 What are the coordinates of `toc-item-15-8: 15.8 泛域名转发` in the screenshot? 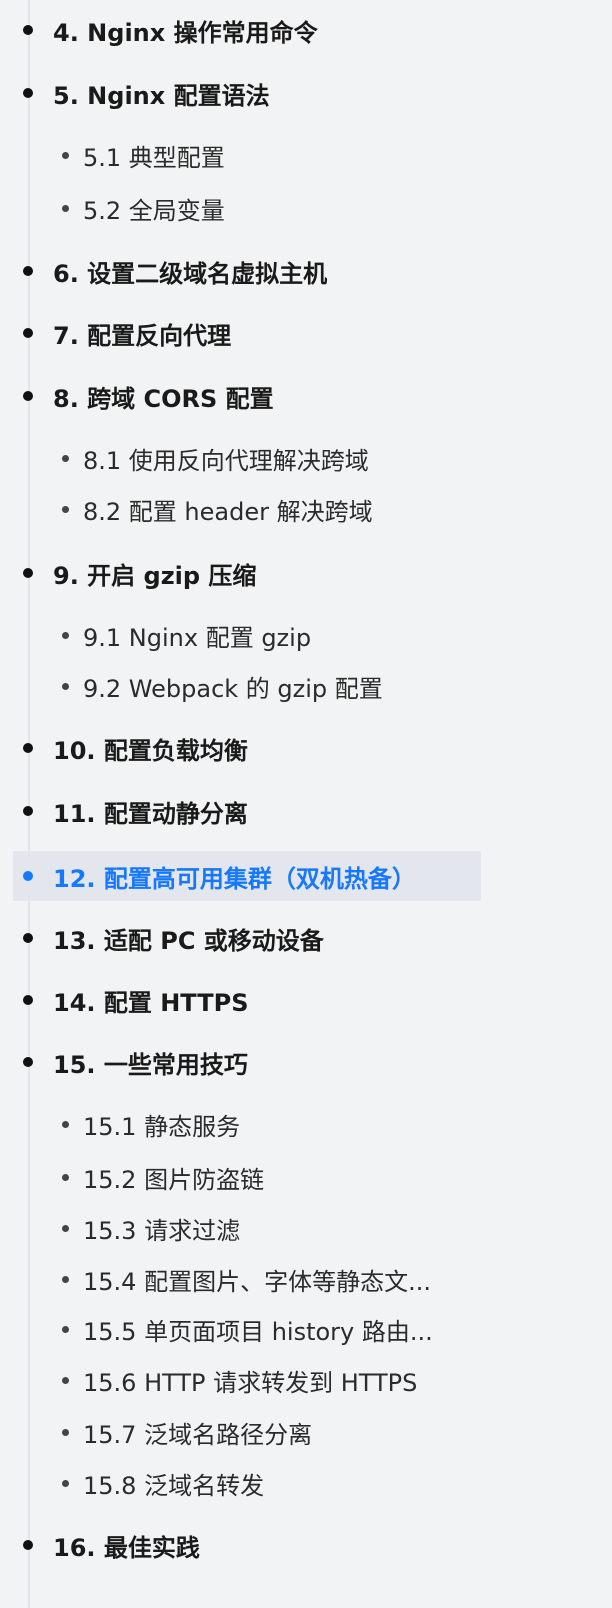 It's located at (260, 1483).